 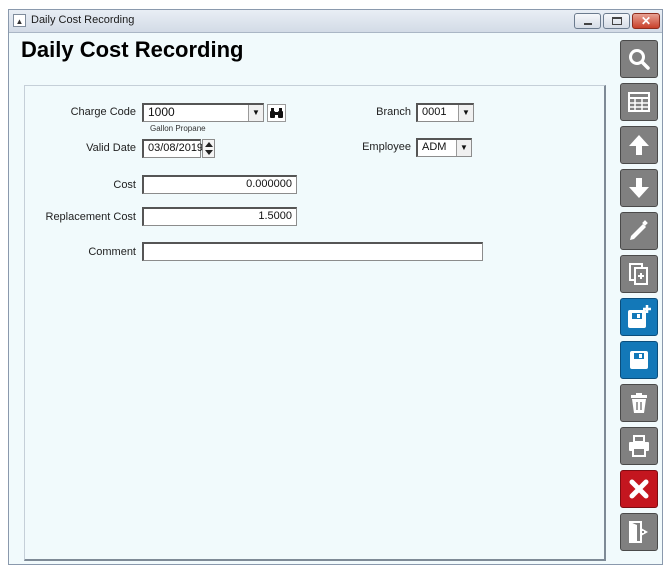 I want to click on close-window-button: ✕, so click(x=646, y=21).